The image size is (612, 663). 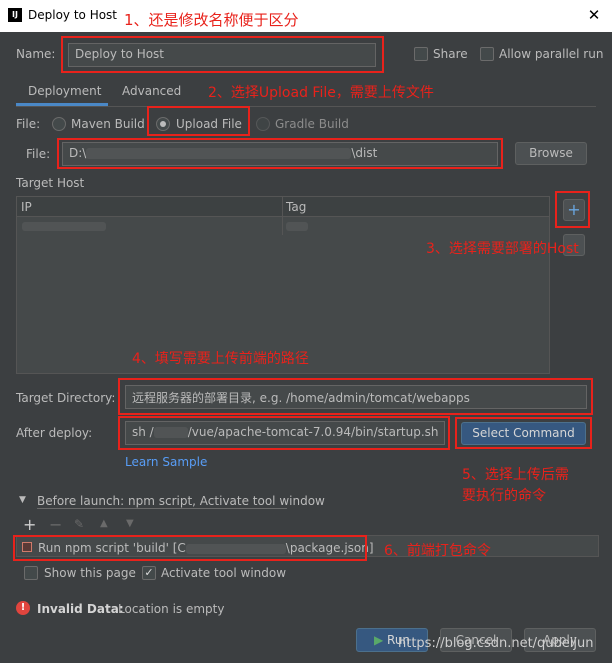 What do you see at coordinates (130, 523) in the screenshot?
I see `move-down-icon: ▼` at bounding box center [130, 523].